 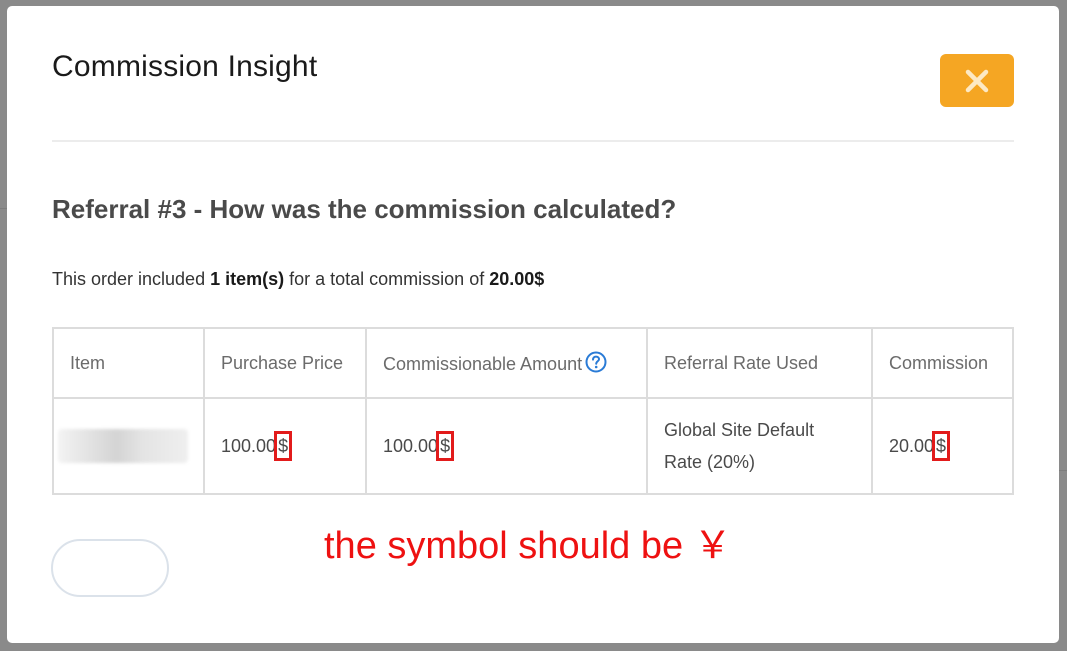 I want to click on rate-line-1: Global Site Default, so click(x=739, y=430).